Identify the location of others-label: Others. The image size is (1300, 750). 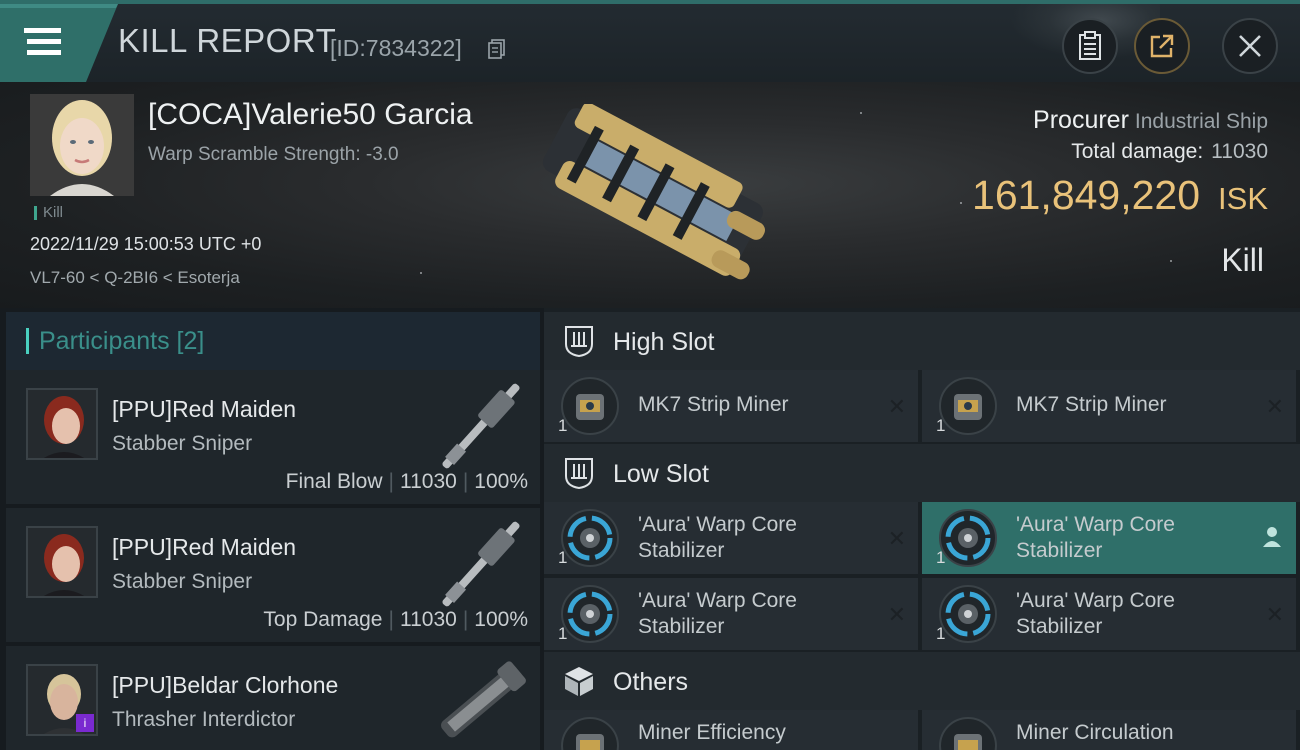
(651, 682).